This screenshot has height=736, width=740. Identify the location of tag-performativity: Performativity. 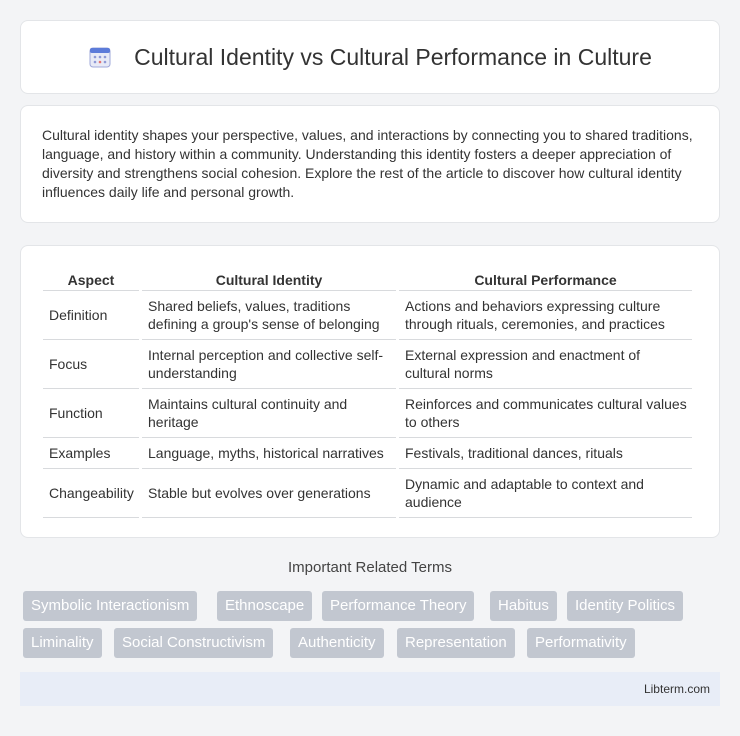
(581, 643).